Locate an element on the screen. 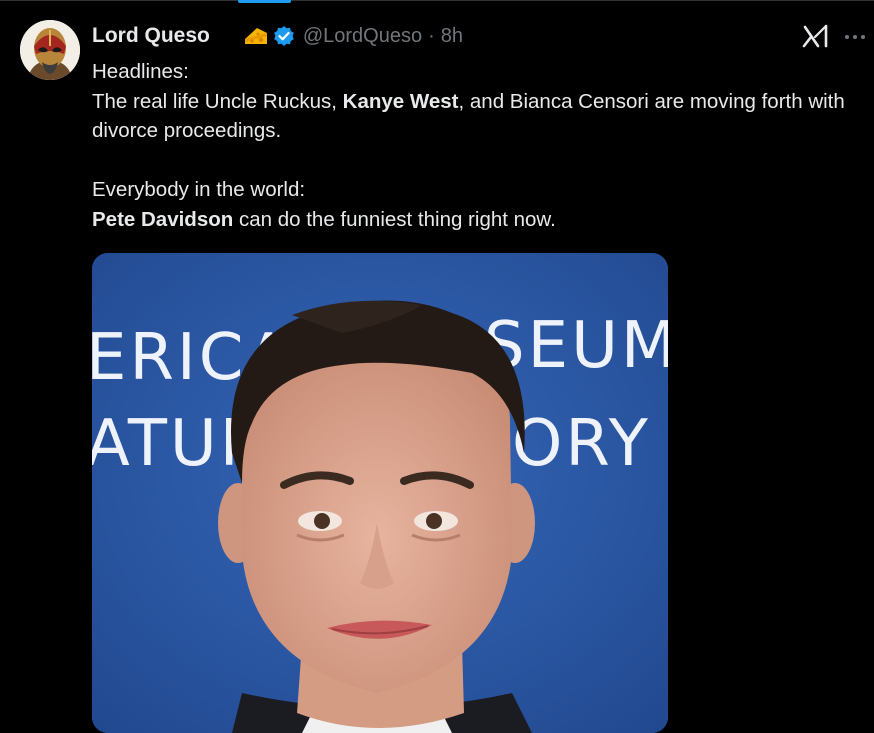 Image resolution: width=874 pixels, height=733 pixels. author-display-name: Lord Queso is located at coordinates (151, 36).